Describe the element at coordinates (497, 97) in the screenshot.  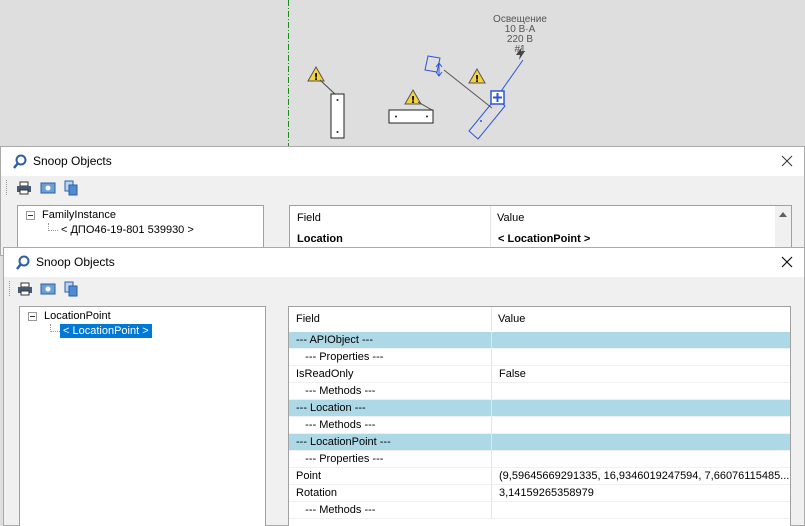
I see `move-grip-icon` at that location.